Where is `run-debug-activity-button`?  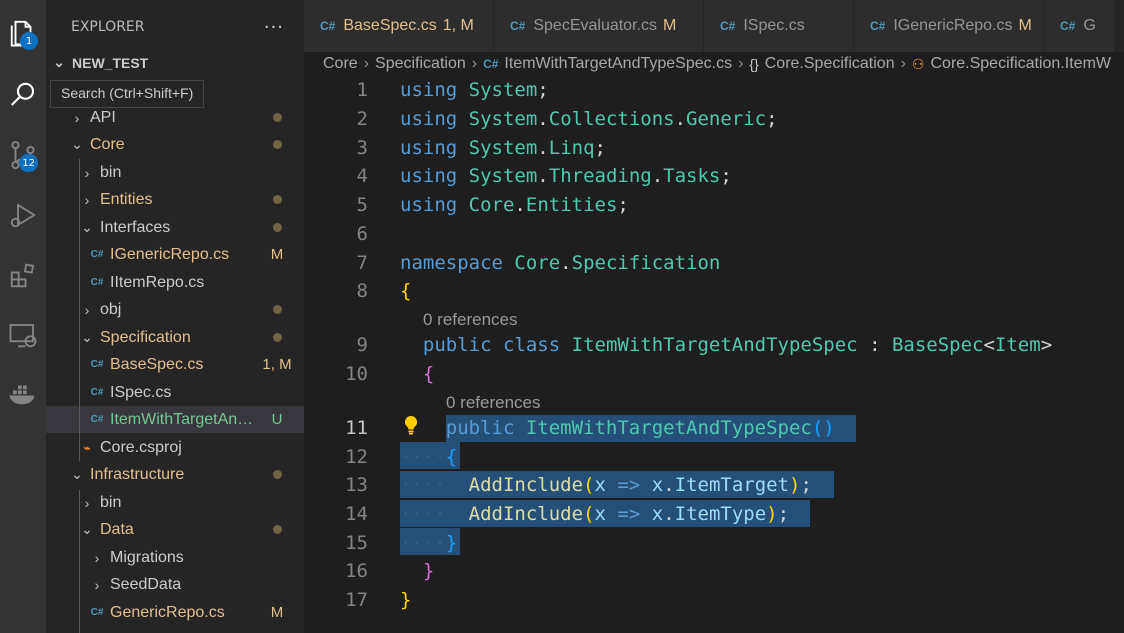 run-debug-activity-button is located at coordinates (23, 215).